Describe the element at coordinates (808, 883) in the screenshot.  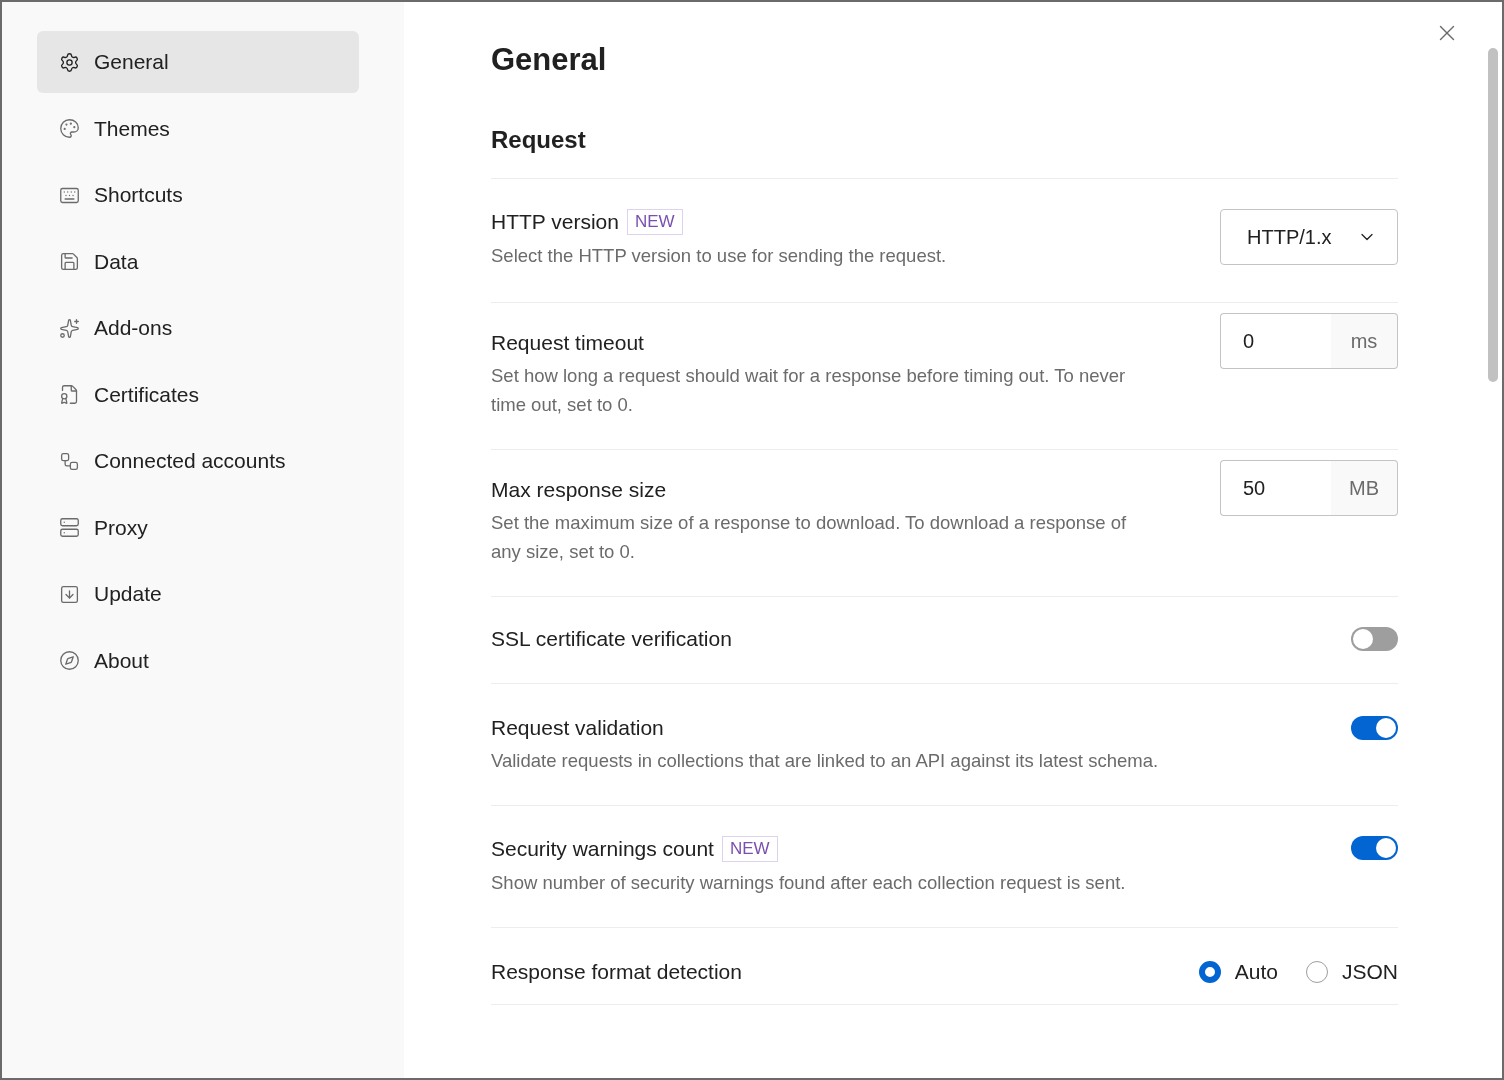
I see `setting-description: Show number of security warnings found after each collection request is sent.` at that location.